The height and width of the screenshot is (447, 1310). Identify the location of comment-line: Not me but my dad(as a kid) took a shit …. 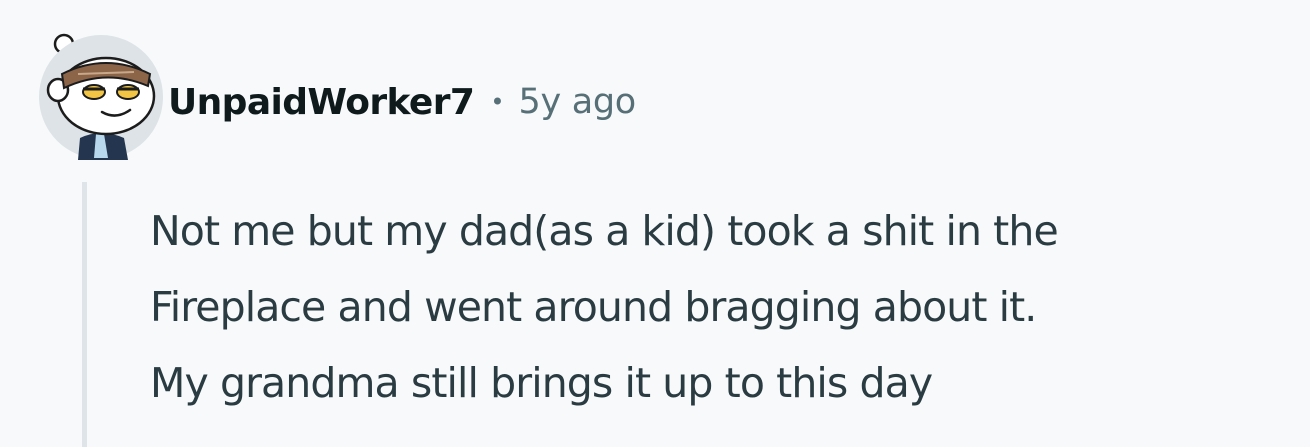
(604, 231).